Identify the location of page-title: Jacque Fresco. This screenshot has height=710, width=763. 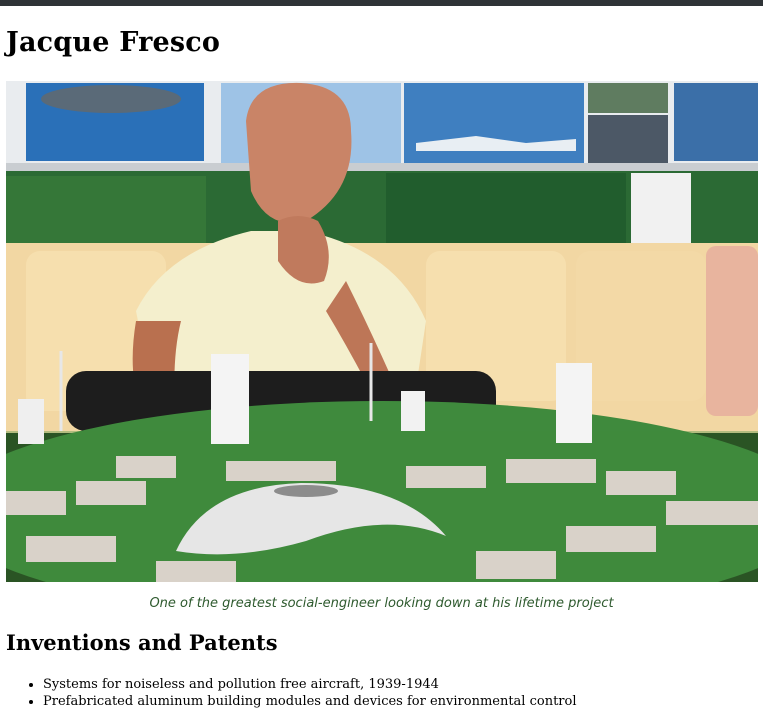
(113, 42).